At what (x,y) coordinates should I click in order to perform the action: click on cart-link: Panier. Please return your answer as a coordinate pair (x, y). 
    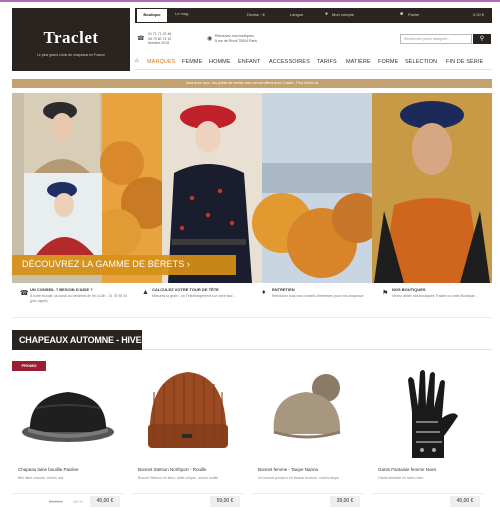
    Looking at the image, I should click on (414, 14).